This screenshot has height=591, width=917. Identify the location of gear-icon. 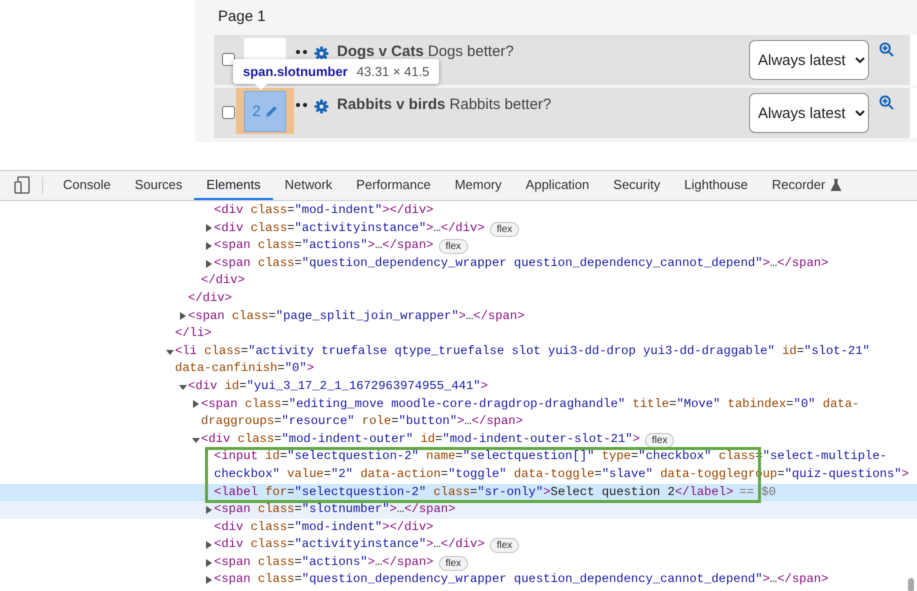
(321, 106).